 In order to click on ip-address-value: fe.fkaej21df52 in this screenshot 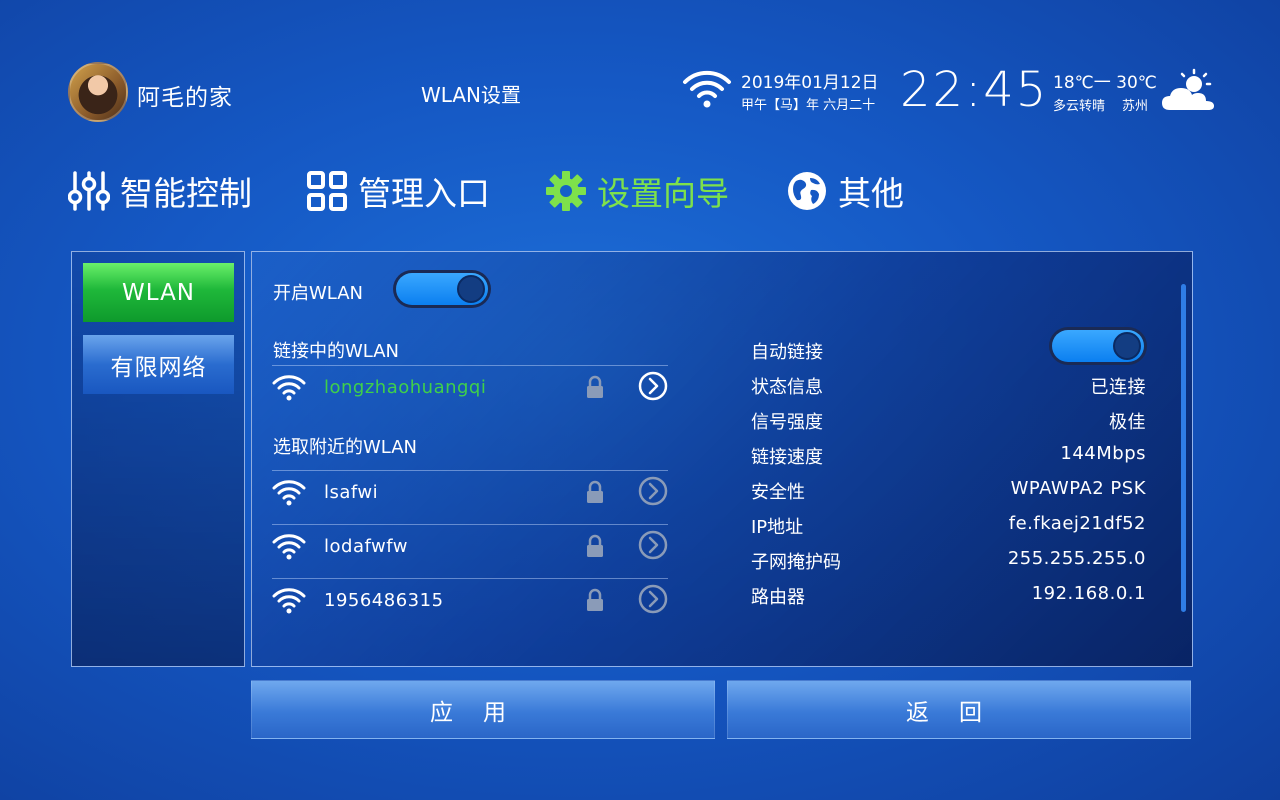, I will do `click(1077, 523)`.